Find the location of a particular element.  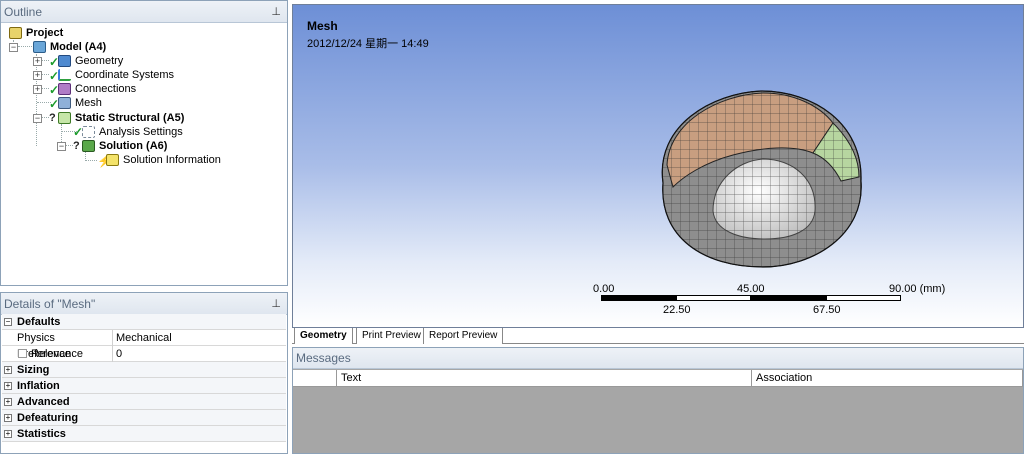

tree-label: Model (A4) is located at coordinates (78, 47).